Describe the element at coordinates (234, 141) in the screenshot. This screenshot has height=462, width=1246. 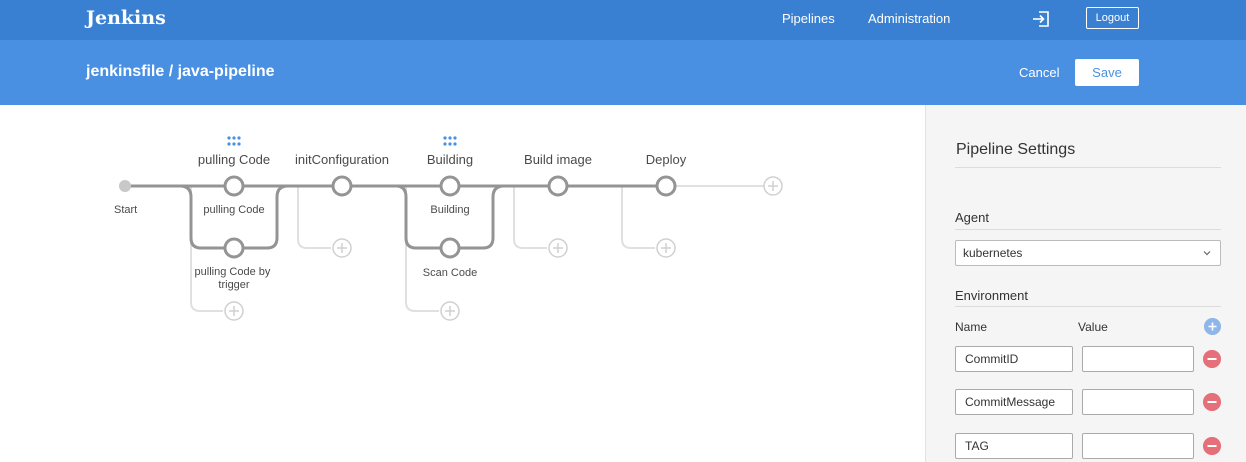
I see `drag-handle-pulling-code` at that location.